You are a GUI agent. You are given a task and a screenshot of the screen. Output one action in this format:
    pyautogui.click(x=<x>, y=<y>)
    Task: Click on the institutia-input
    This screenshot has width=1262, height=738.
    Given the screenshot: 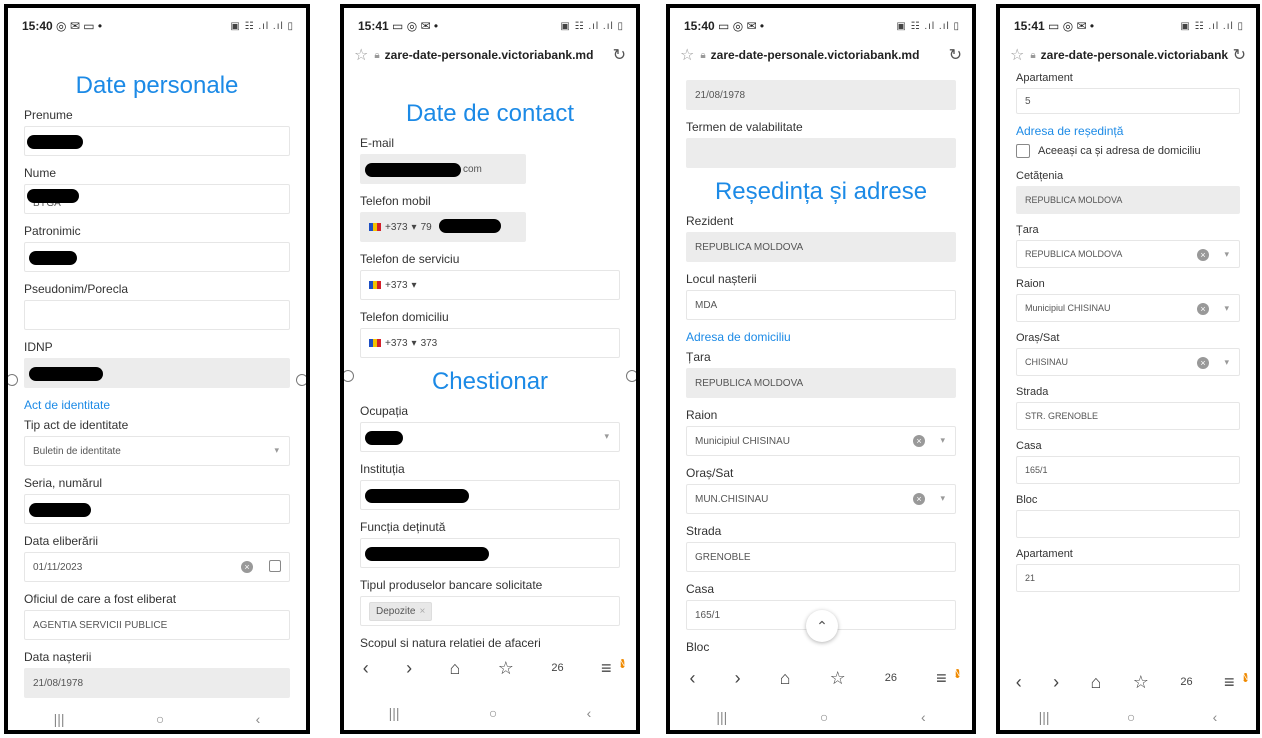 What is the action you would take?
    pyautogui.click(x=490, y=495)
    